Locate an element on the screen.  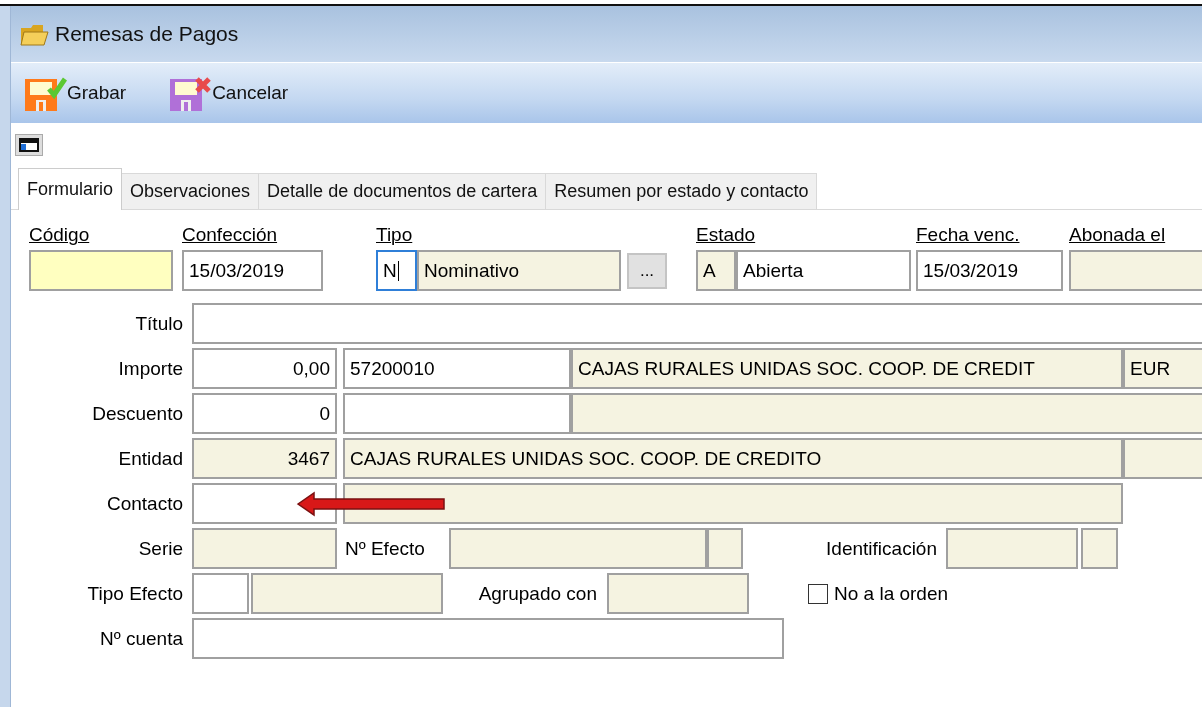
input-field: Abierta is located at coordinates (823, 270).